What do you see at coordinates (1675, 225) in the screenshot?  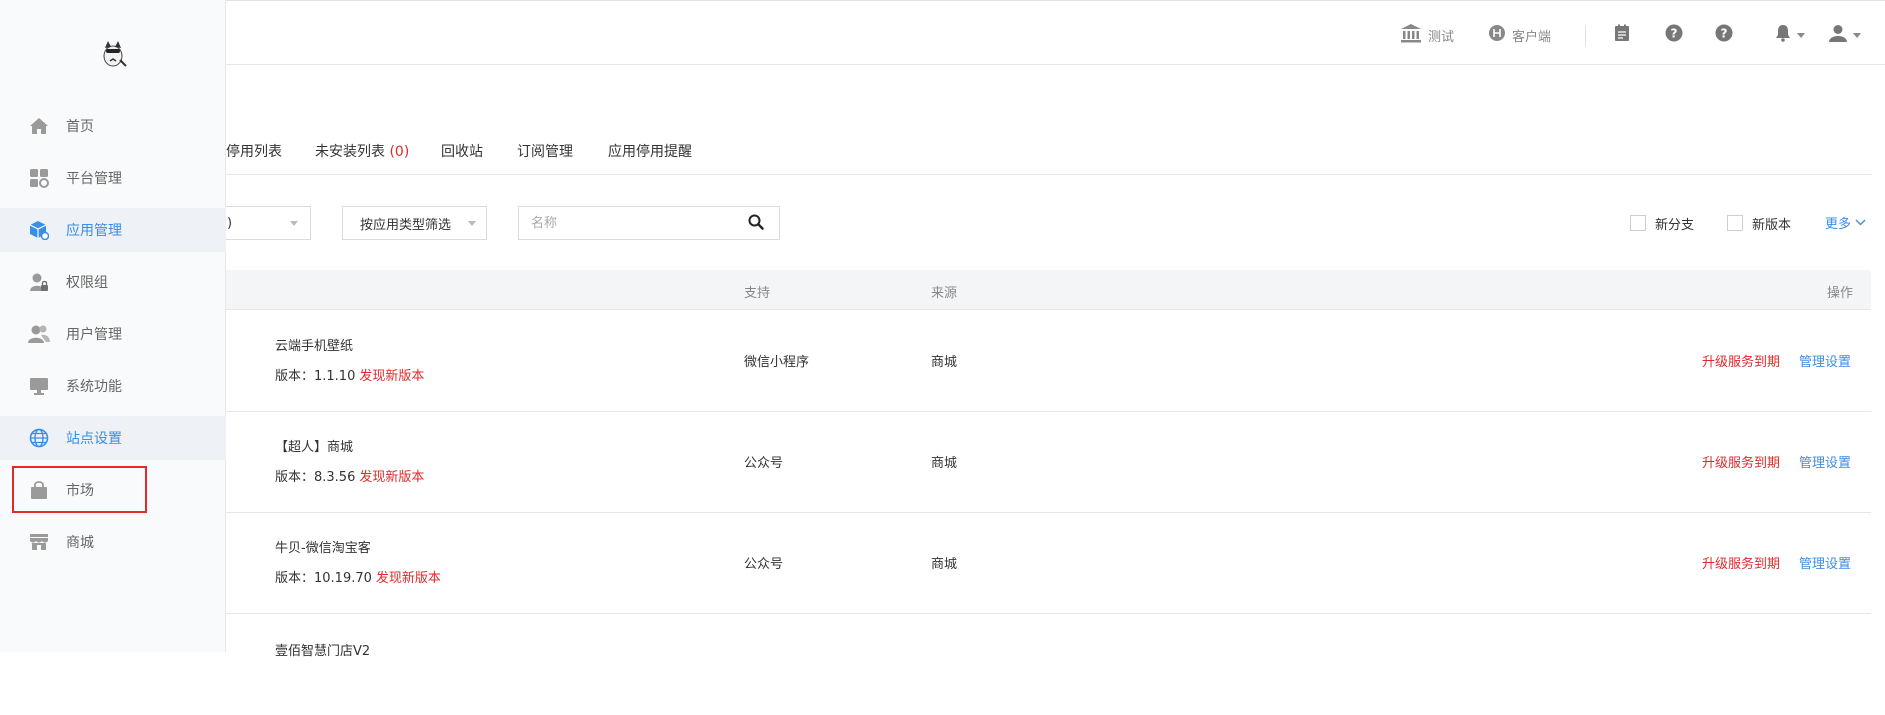 I see `new-branch-label: 新分支` at bounding box center [1675, 225].